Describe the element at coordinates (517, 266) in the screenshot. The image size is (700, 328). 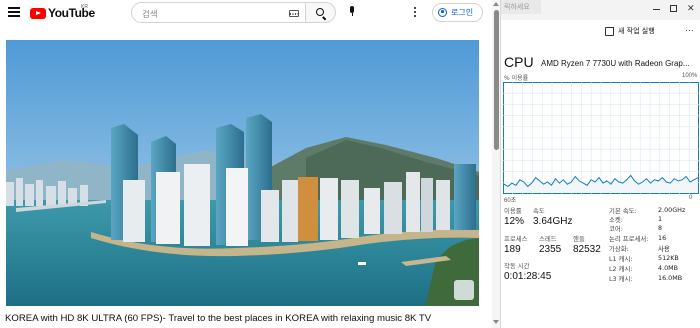
I see `stat-label-uptime: 작동 시간` at that location.